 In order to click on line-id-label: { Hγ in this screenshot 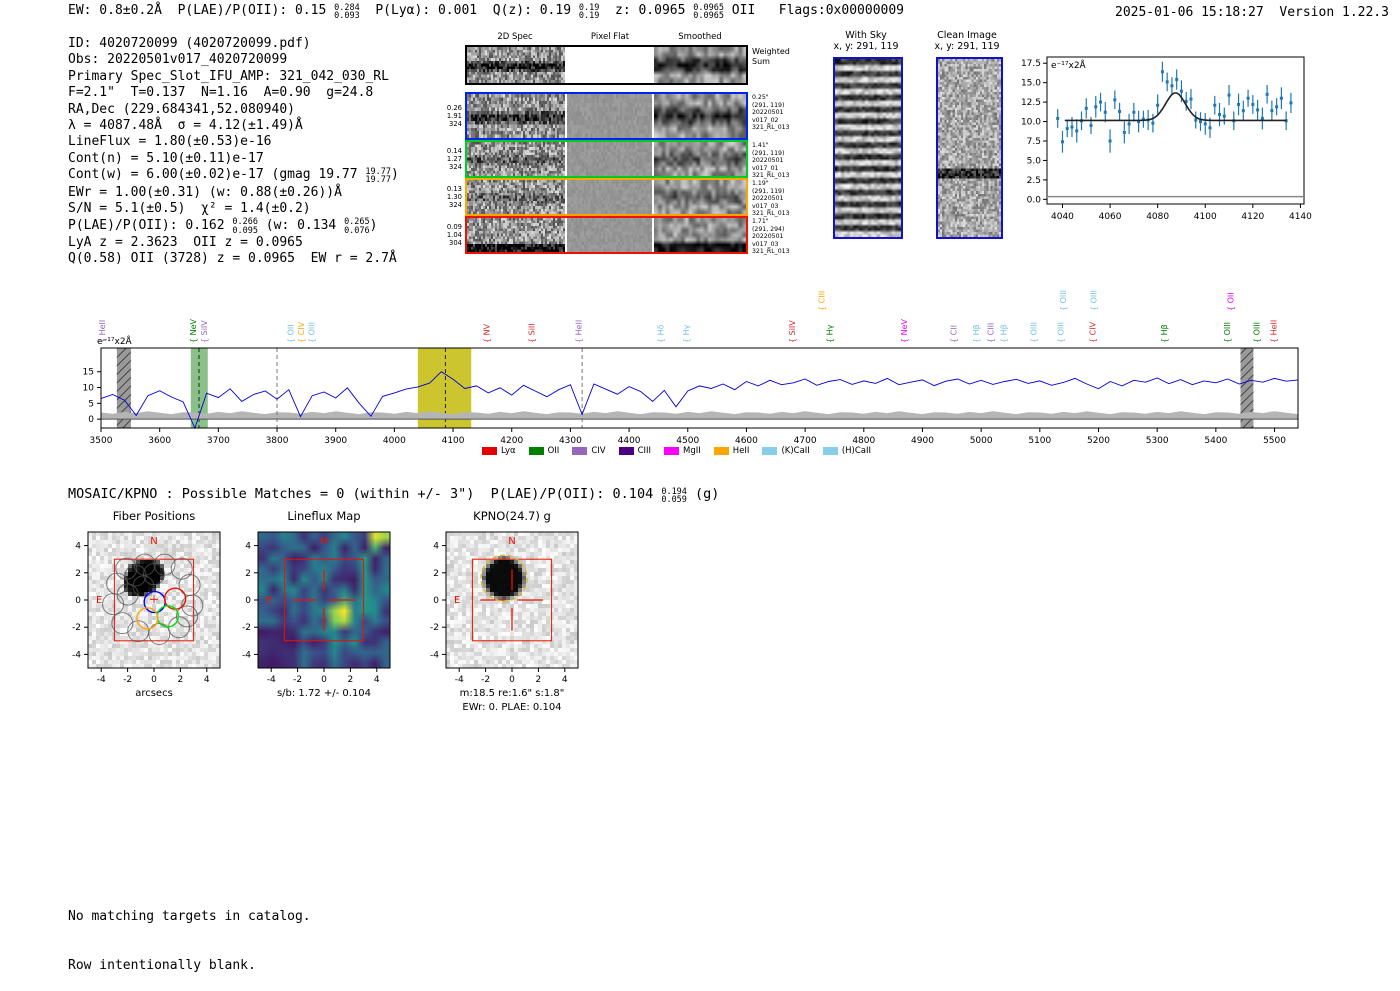, I will do `click(686, 333)`.